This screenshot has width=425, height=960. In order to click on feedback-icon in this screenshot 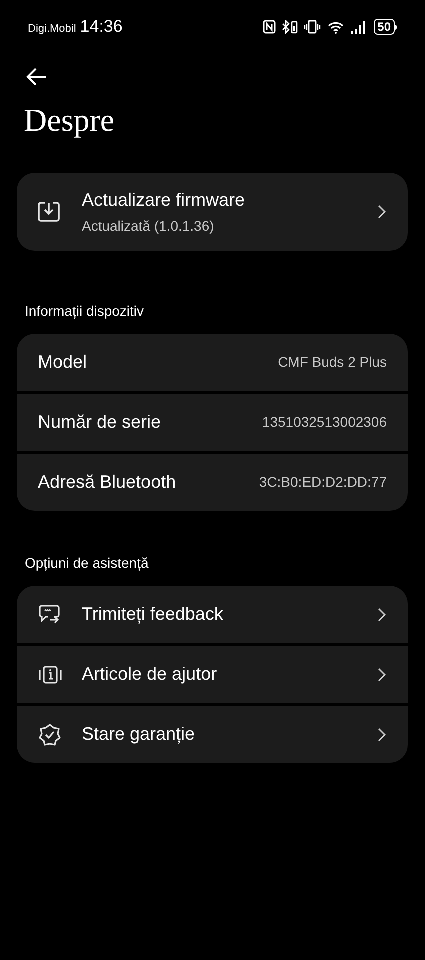, I will do `click(50, 614)`.